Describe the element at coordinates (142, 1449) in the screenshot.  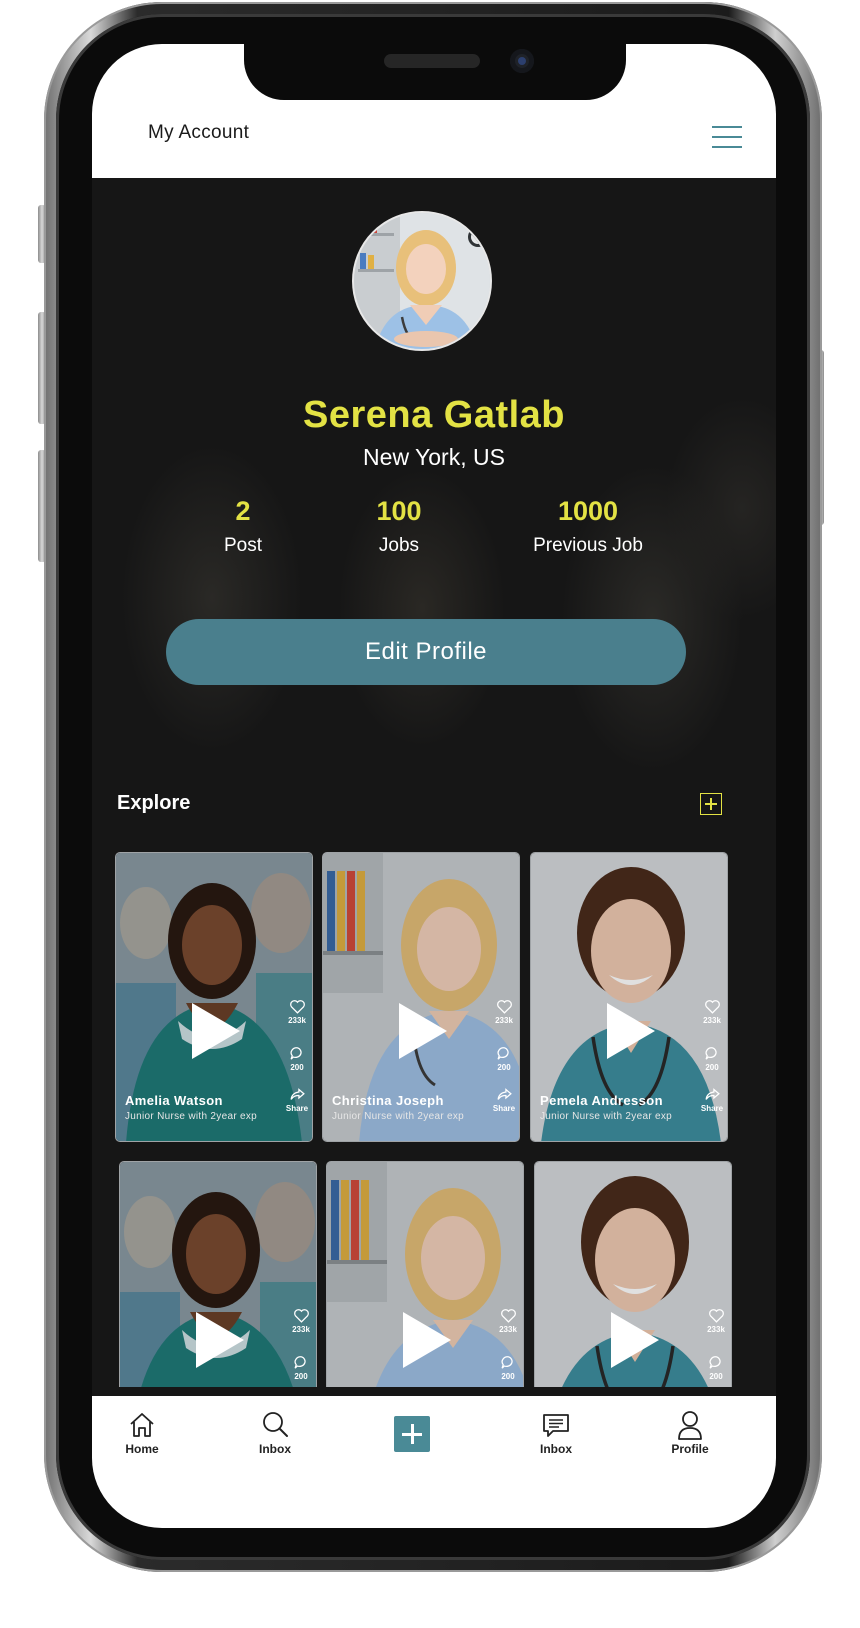
I see `nav-label: Home` at that location.